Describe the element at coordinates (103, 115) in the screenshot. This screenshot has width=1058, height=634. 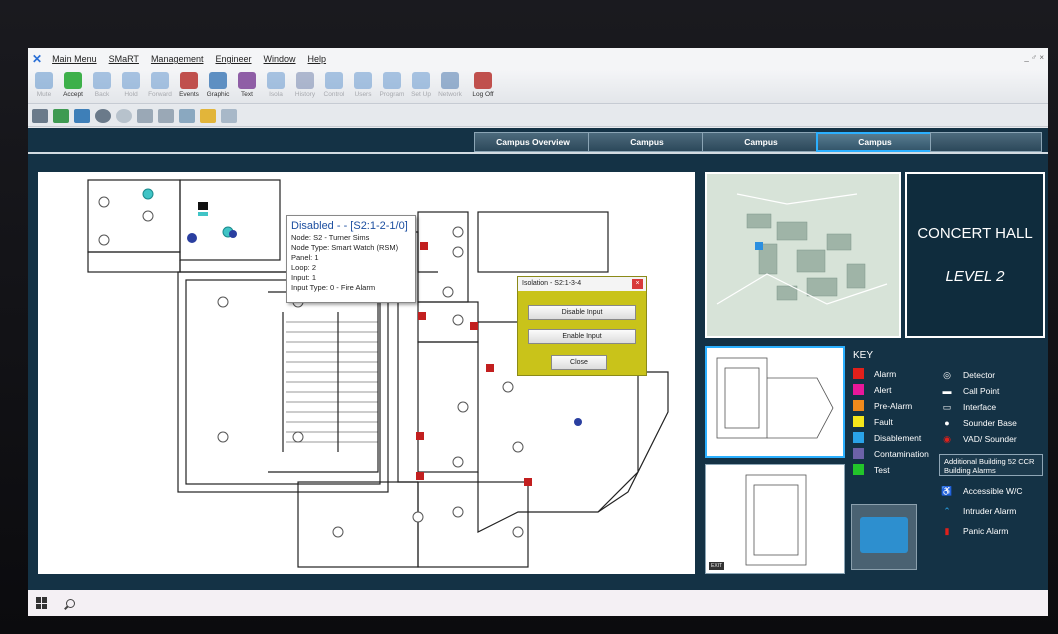
I see `disc-icon` at that location.